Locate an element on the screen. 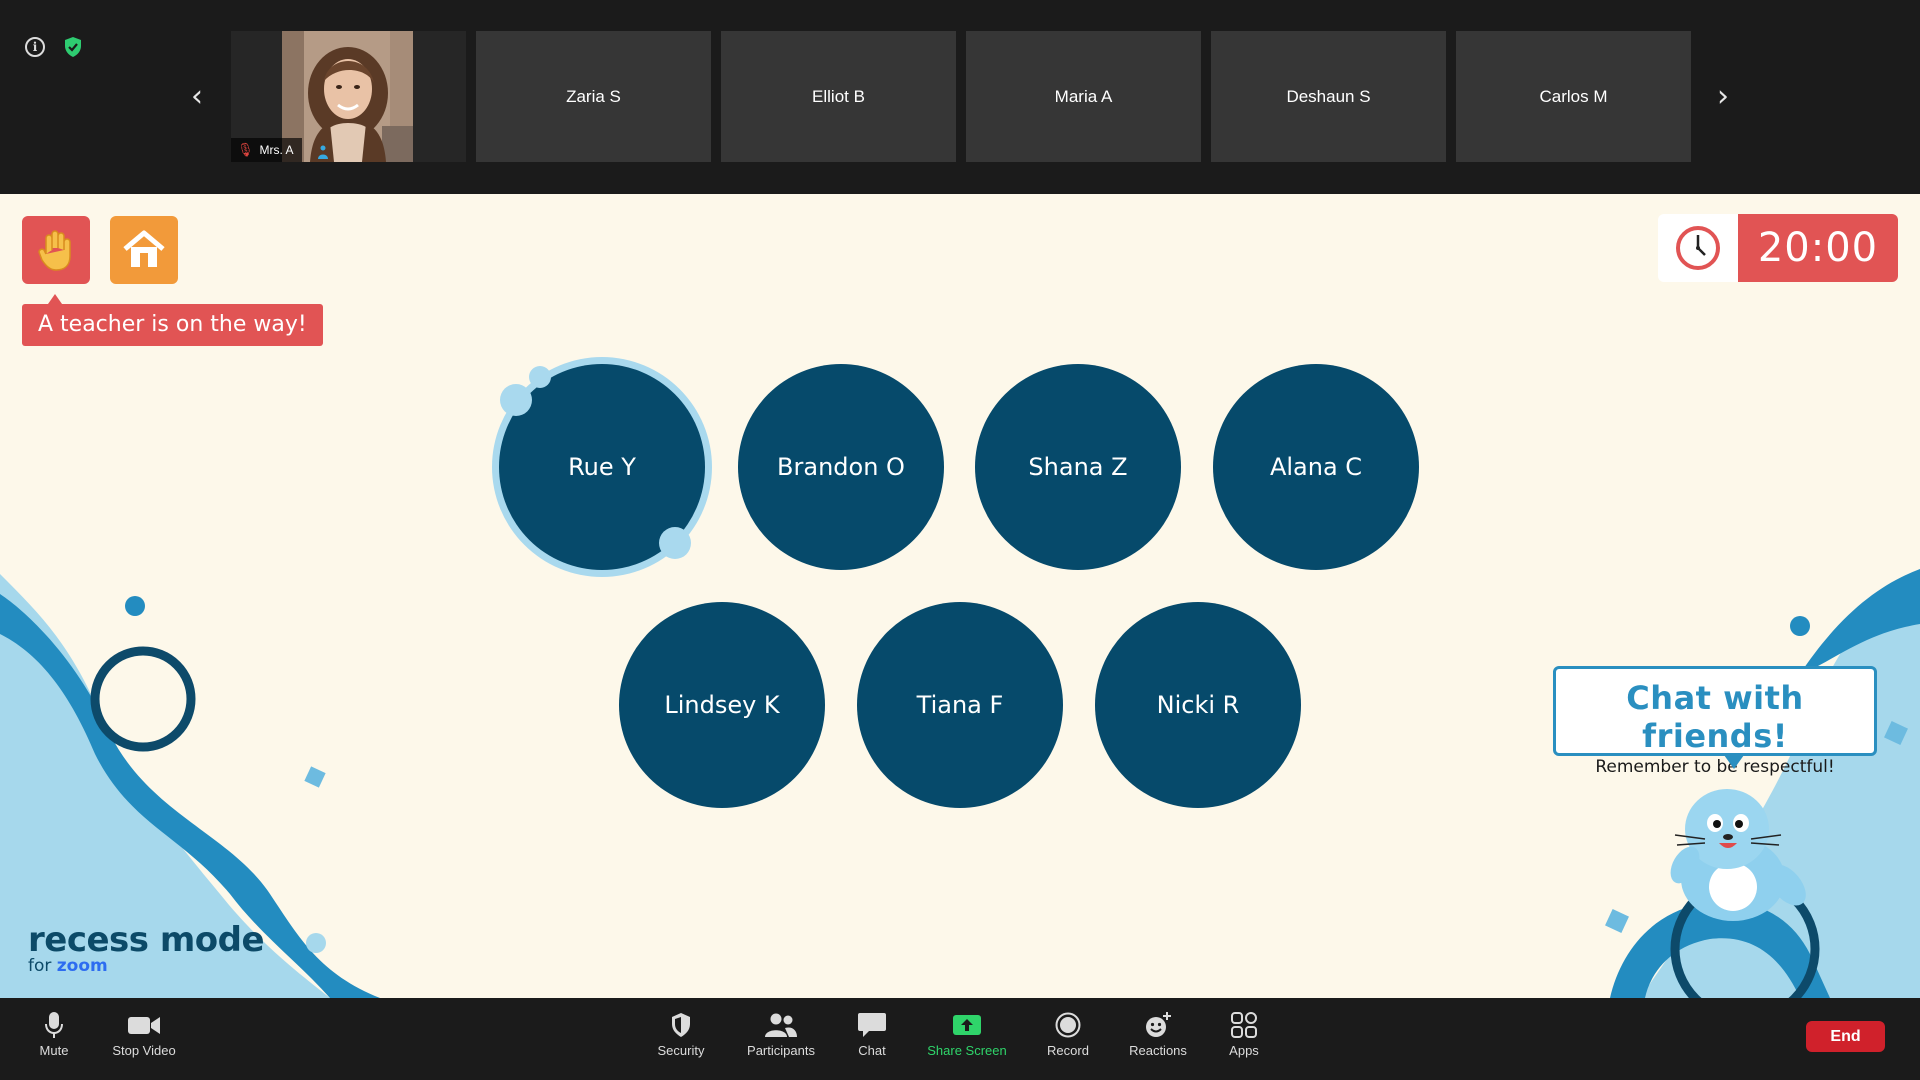 This screenshot has width=1920, height=1080. participants-icon is located at coordinates (781, 1025).